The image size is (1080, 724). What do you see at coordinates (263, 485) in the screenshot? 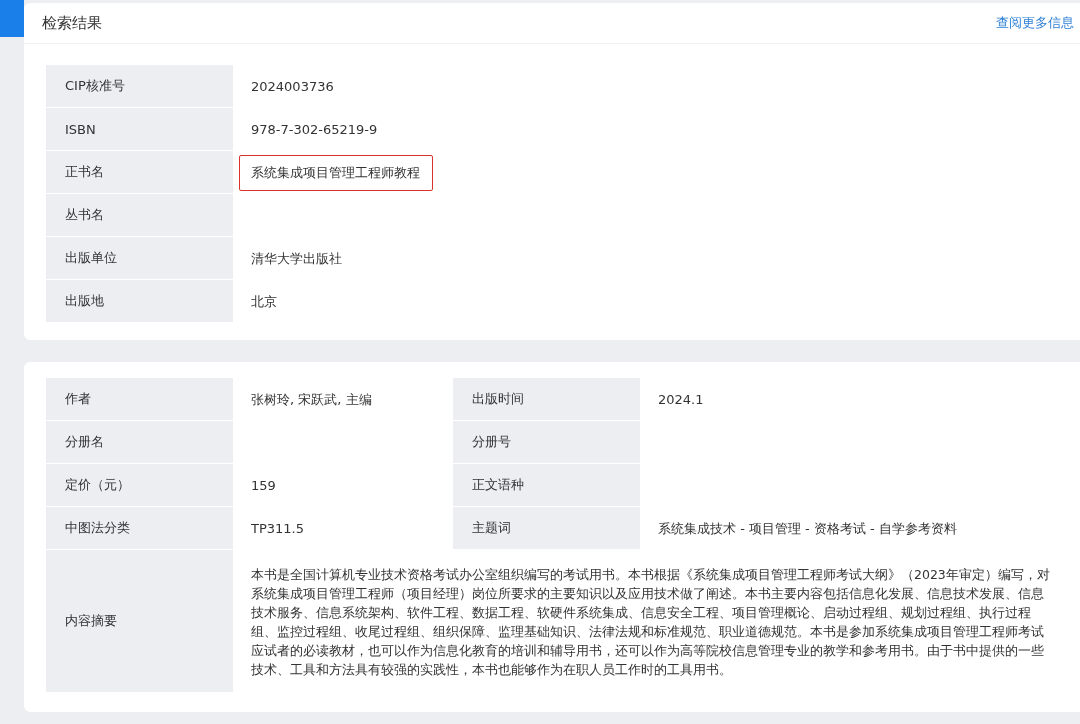
I see `field-value: 159` at bounding box center [263, 485].